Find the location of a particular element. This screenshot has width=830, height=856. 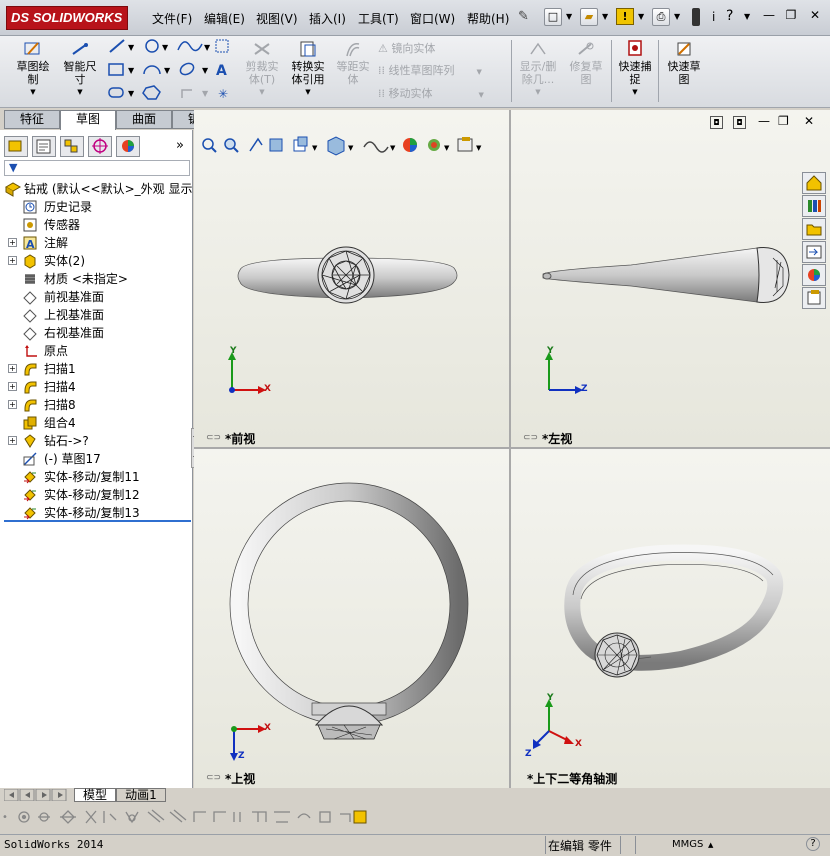

move-entities-button: ⁞⁞ 移动实体 ▼ is located at coordinates (431, 93).